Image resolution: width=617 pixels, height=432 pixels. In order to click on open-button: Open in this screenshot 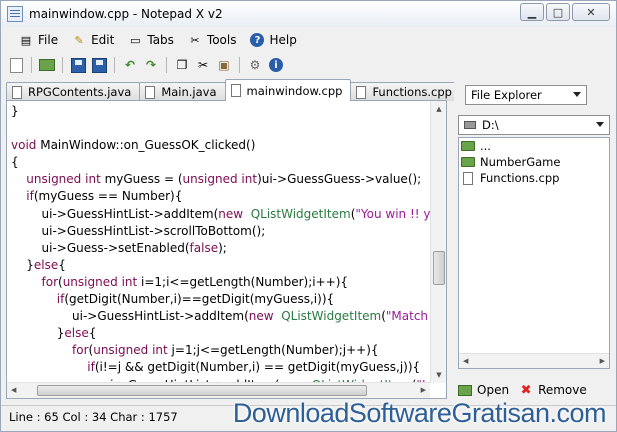, I will do `click(483, 390)`.